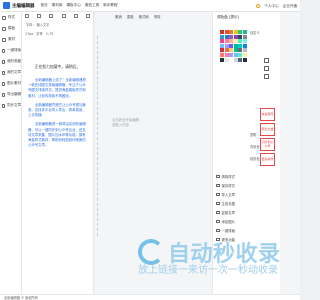 Image resolution: width=320 pixels, height=300 pixels. Describe the element at coordinates (10, 28) in the screenshot. I see `rail-item: 模板` at that location.